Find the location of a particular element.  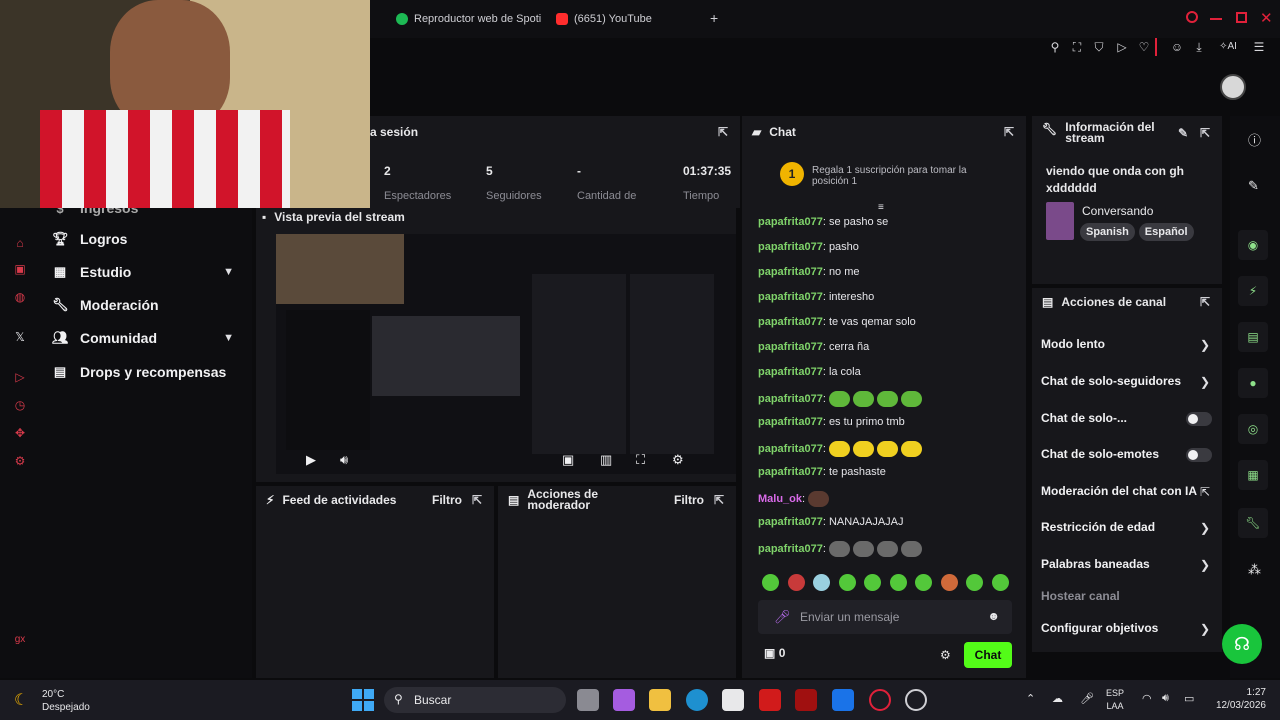

chat-input: 🎤︎ Enviar un mensaje ☻ is located at coordinates (885, 617).